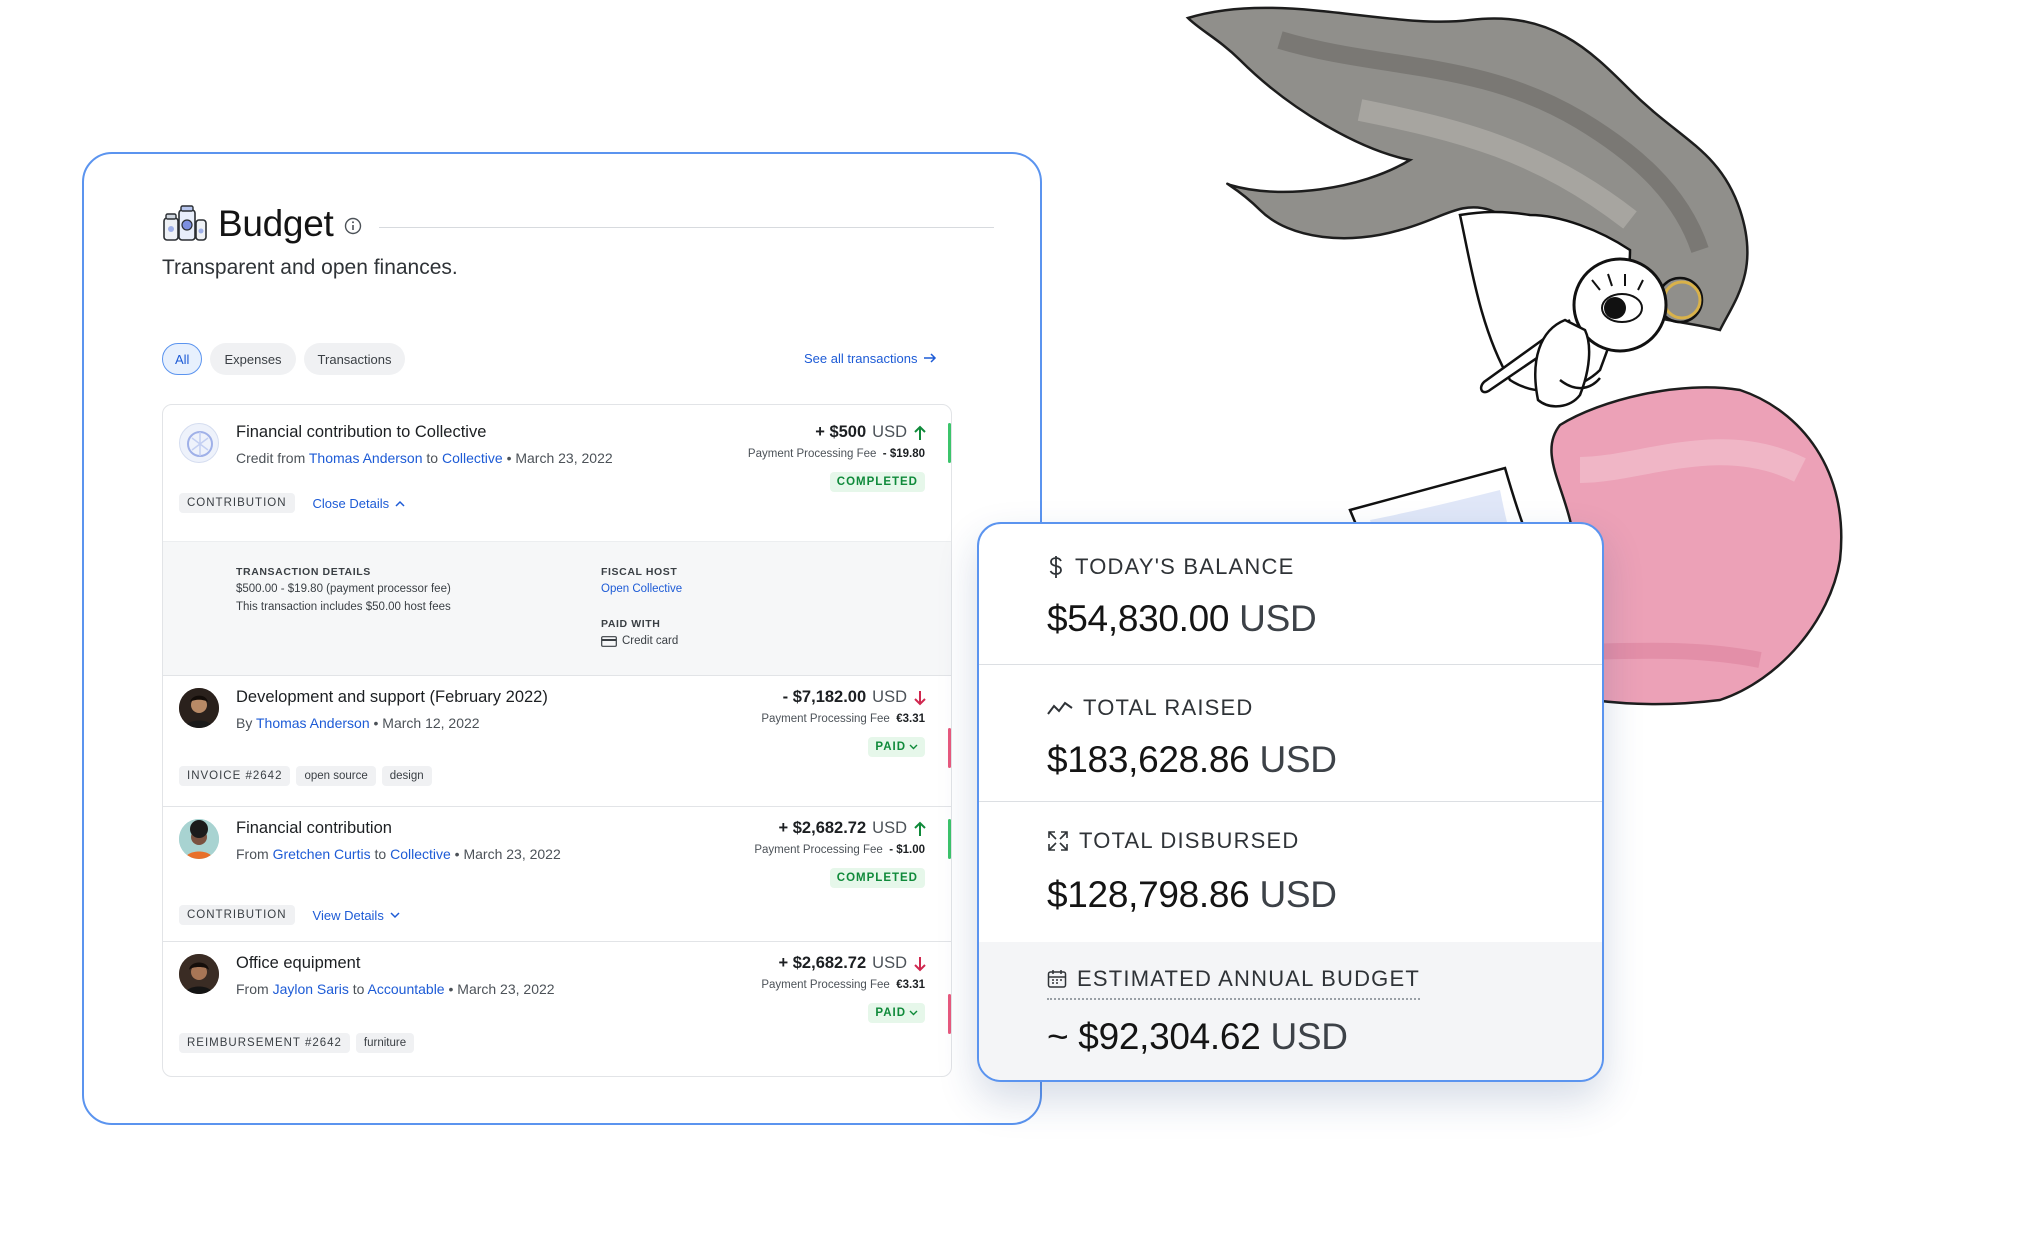  Describe the element at coordinates (298, 963) in the screenshot. I see `transaction-title: Office equipment` at that location.